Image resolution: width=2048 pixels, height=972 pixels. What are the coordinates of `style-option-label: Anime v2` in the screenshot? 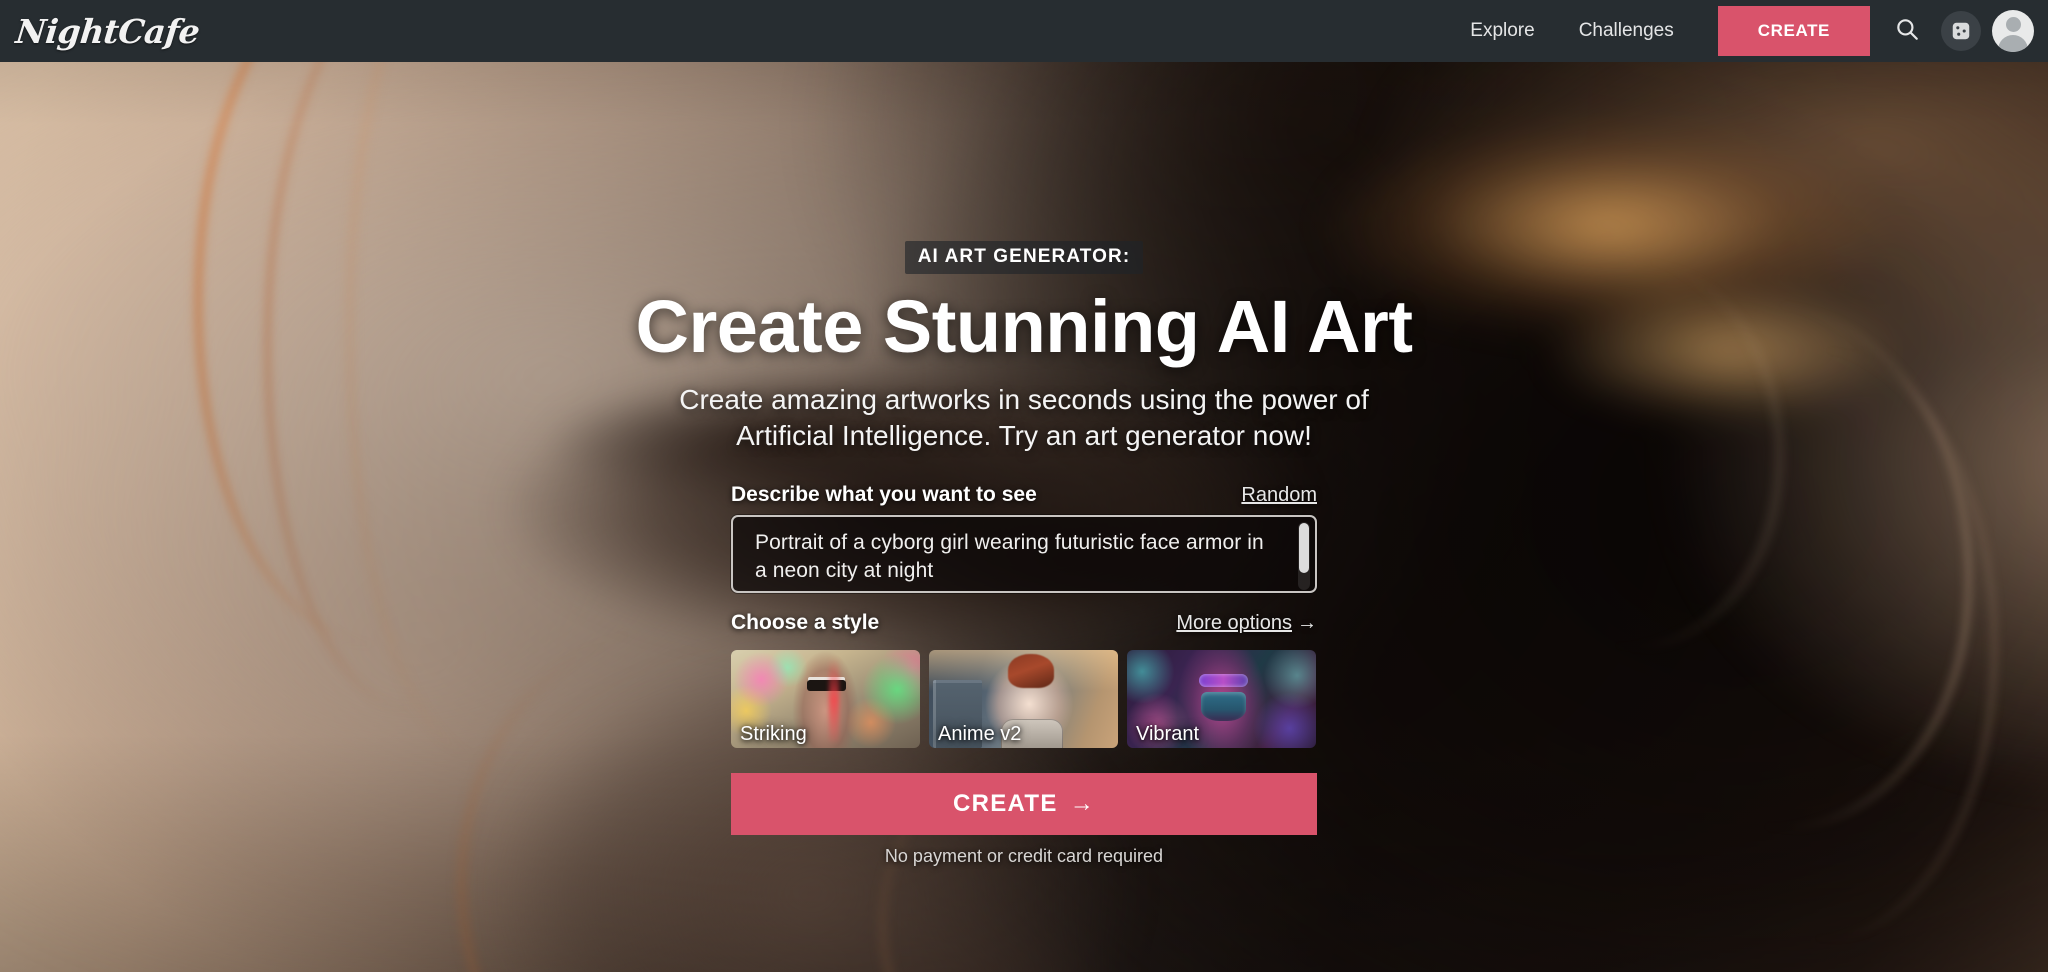 It's located at (980, 734).